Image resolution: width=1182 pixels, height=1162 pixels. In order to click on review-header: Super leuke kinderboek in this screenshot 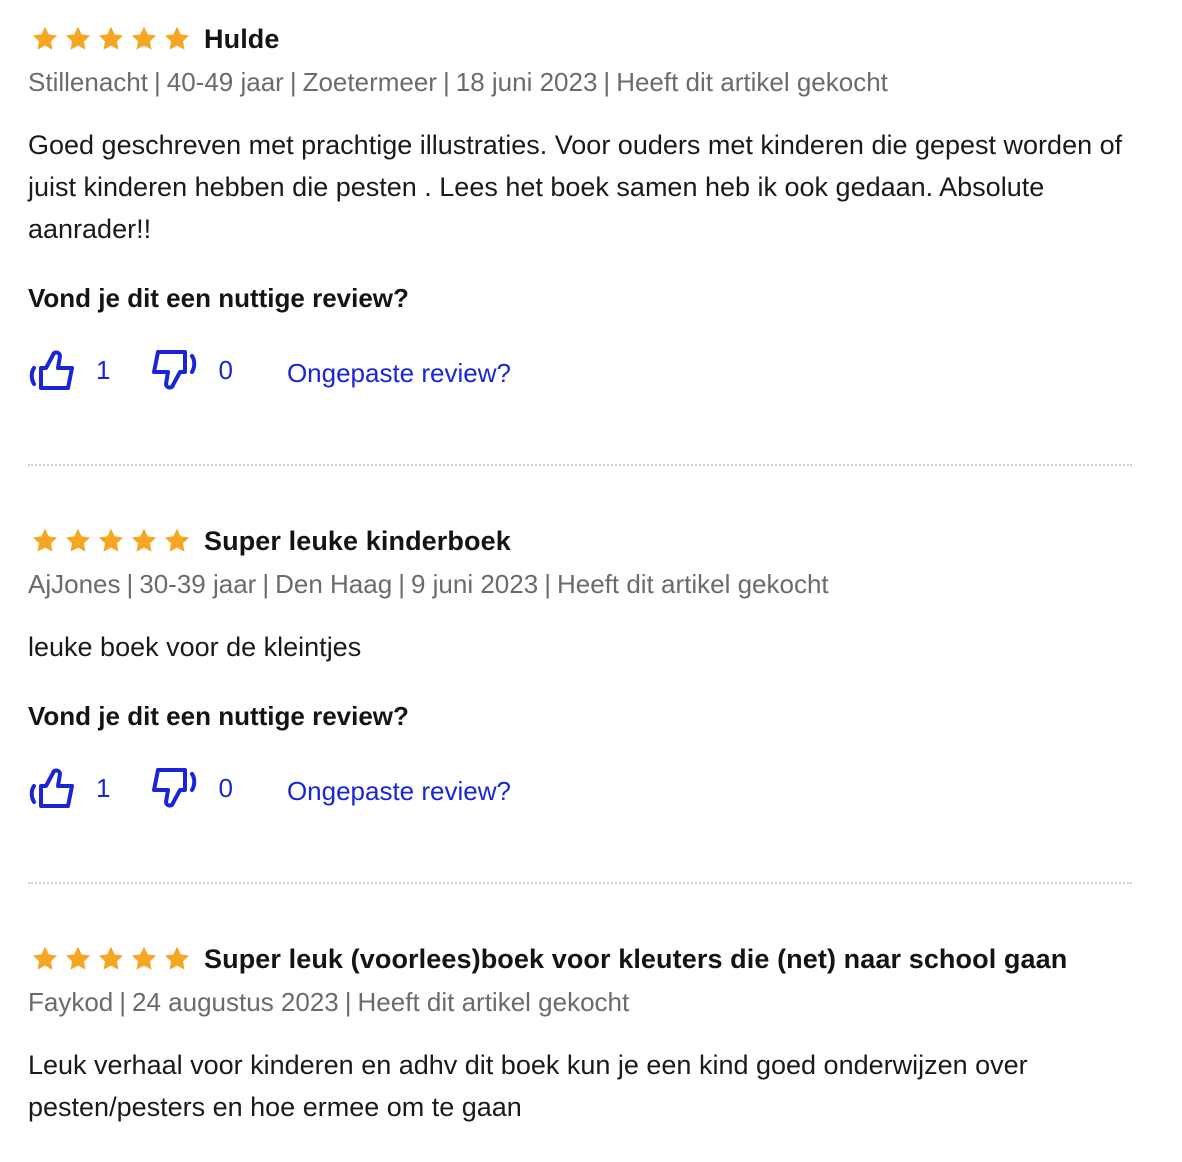, I will do `click(580, 541)`.